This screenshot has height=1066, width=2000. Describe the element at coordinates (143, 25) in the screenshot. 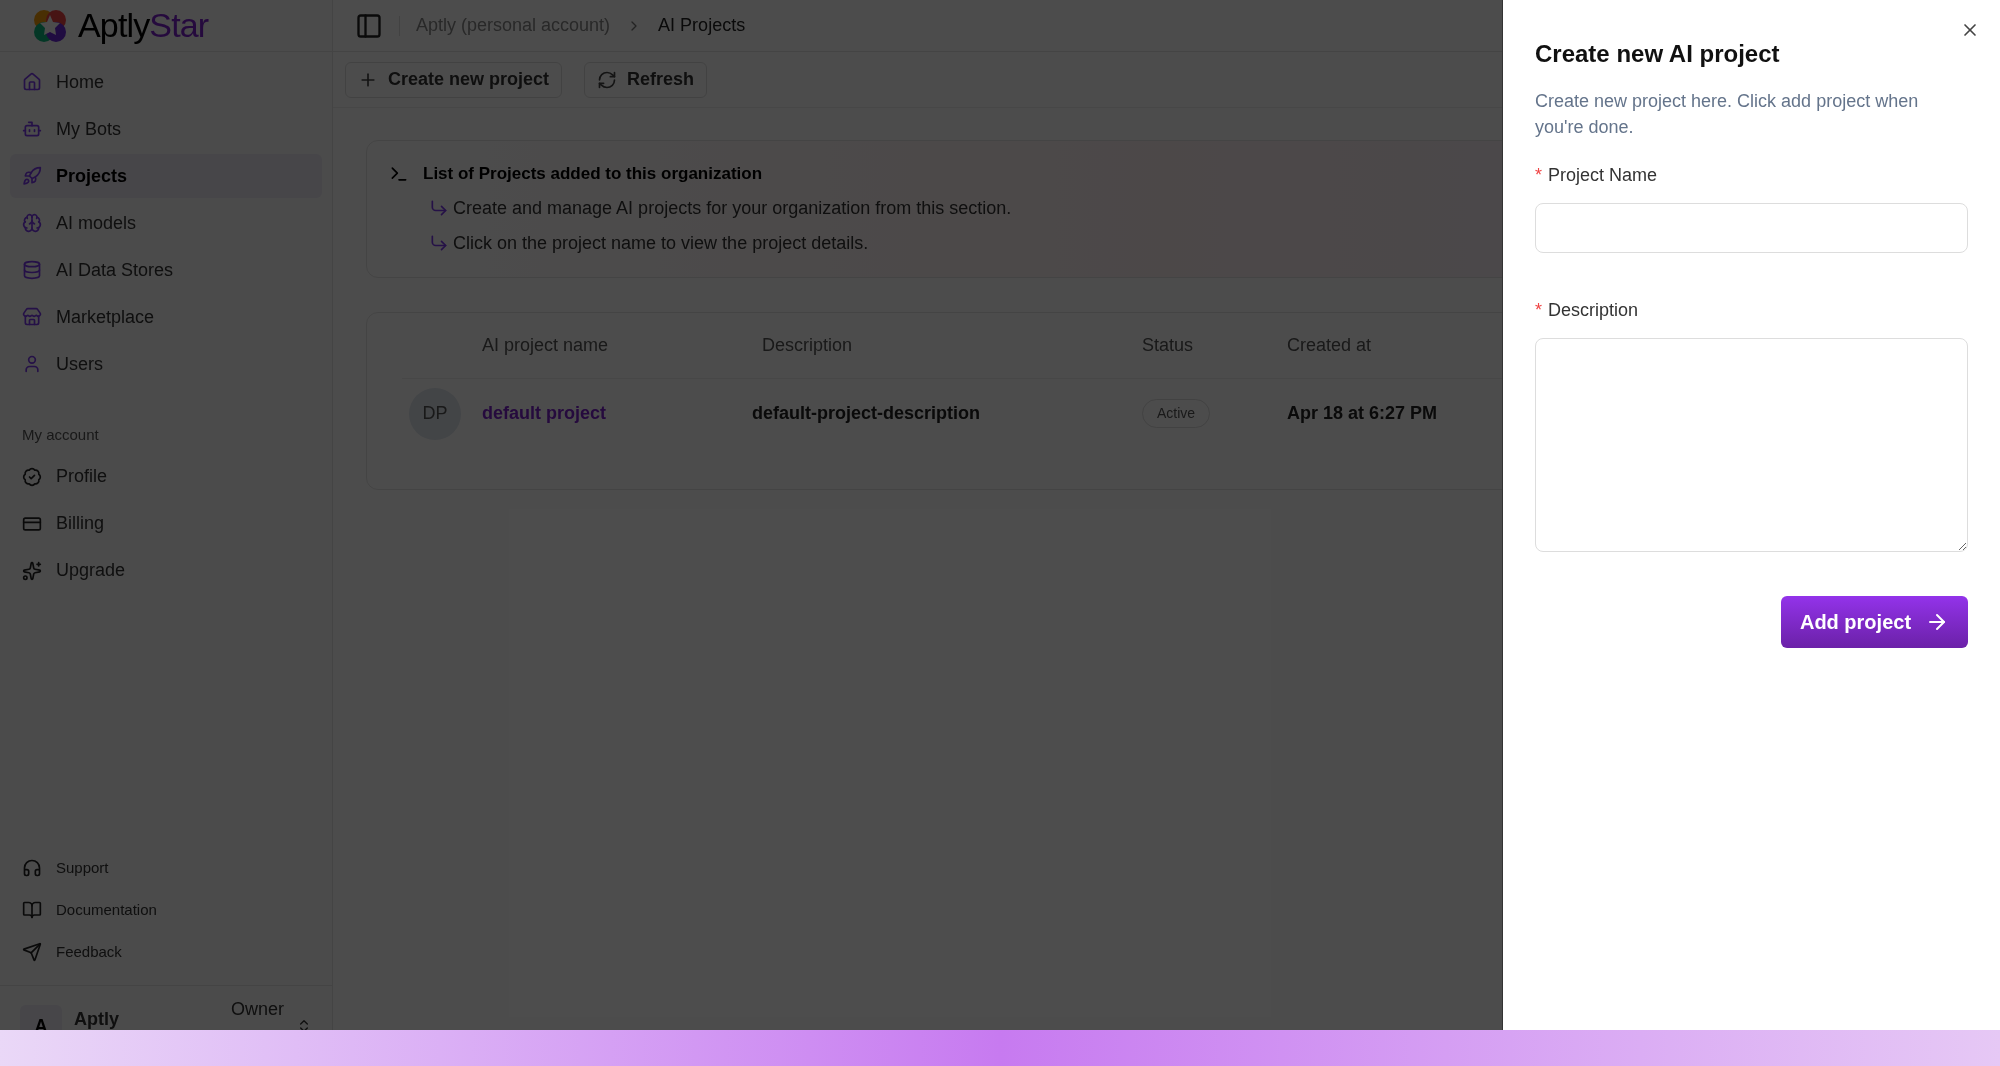

I see `logo-text: AptlyStar` at that location.